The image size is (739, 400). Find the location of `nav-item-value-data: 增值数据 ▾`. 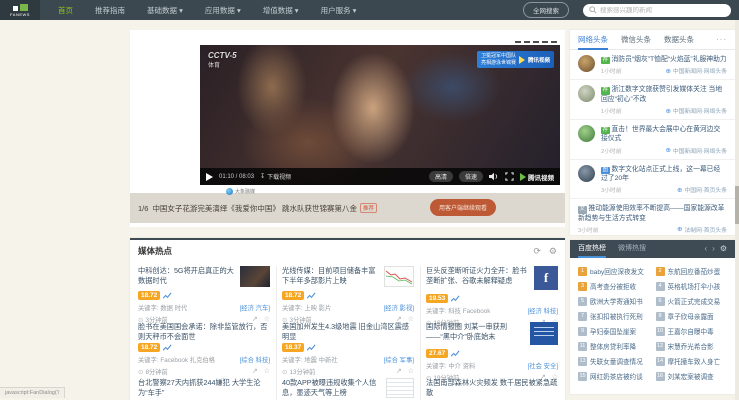

nav-item-value-data: 增值数据 ▾ is located at coordinates (281, 10).